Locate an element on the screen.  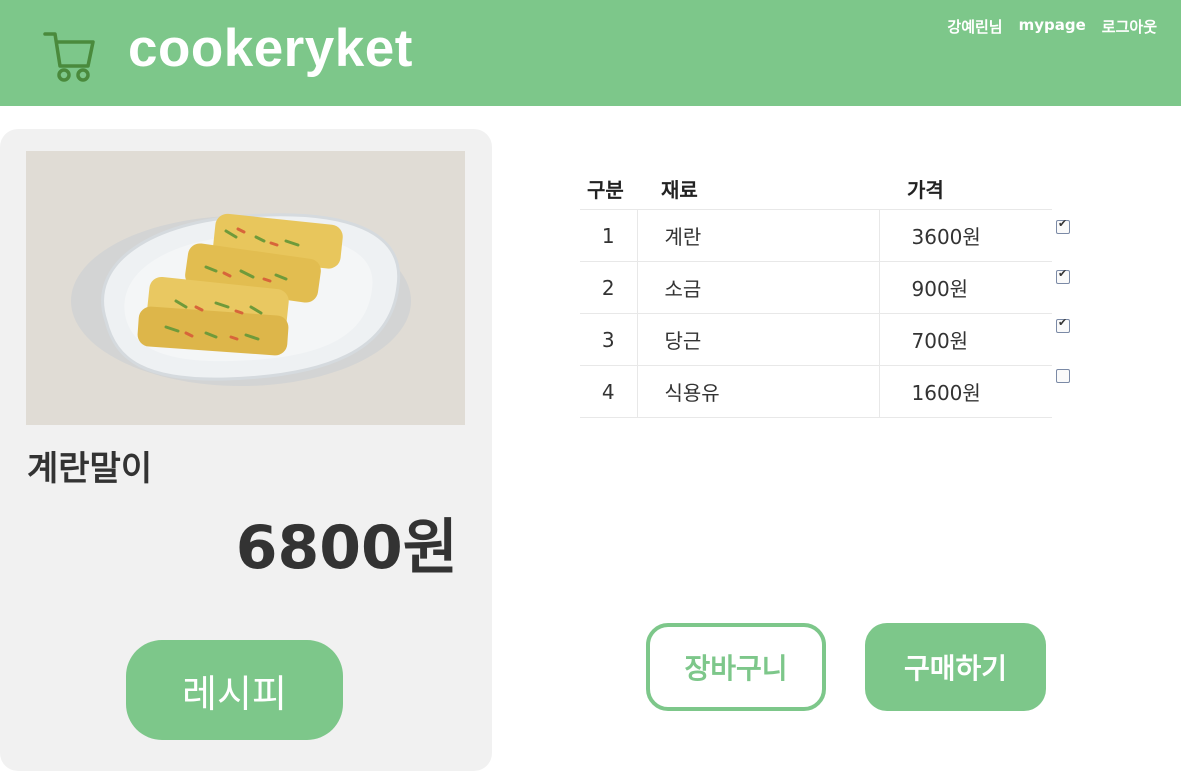
user-name-link: 강예린님 is located at coordinates (974, 26).